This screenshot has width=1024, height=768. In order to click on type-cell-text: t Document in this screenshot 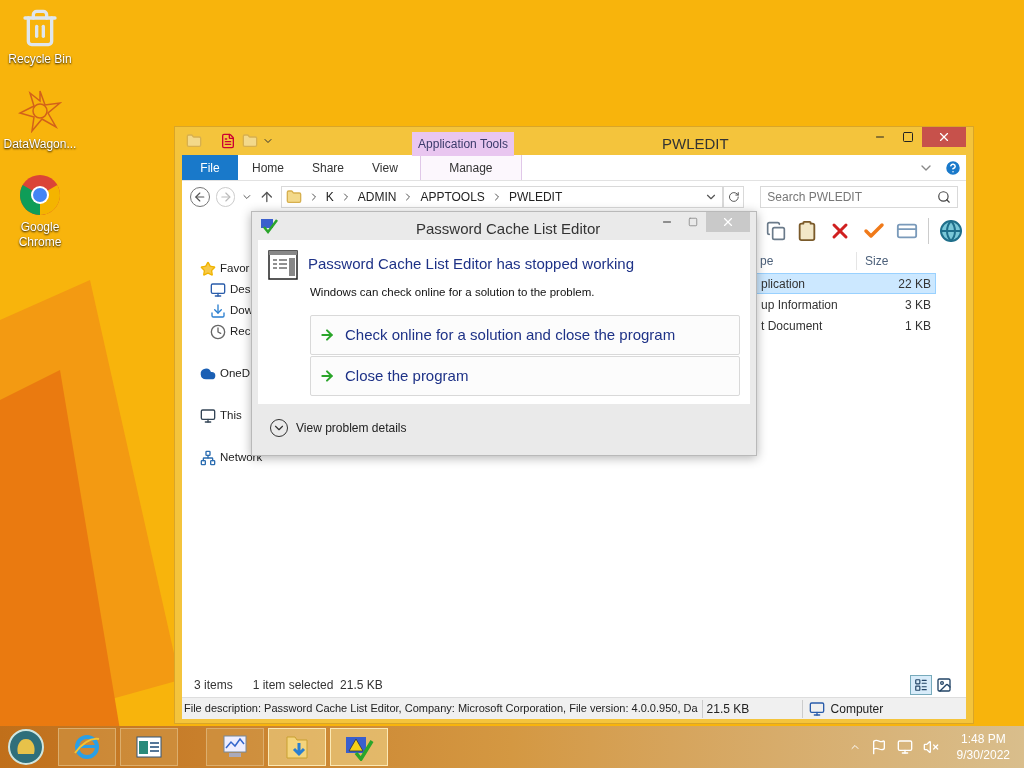, I will do `click(792, 326)`.